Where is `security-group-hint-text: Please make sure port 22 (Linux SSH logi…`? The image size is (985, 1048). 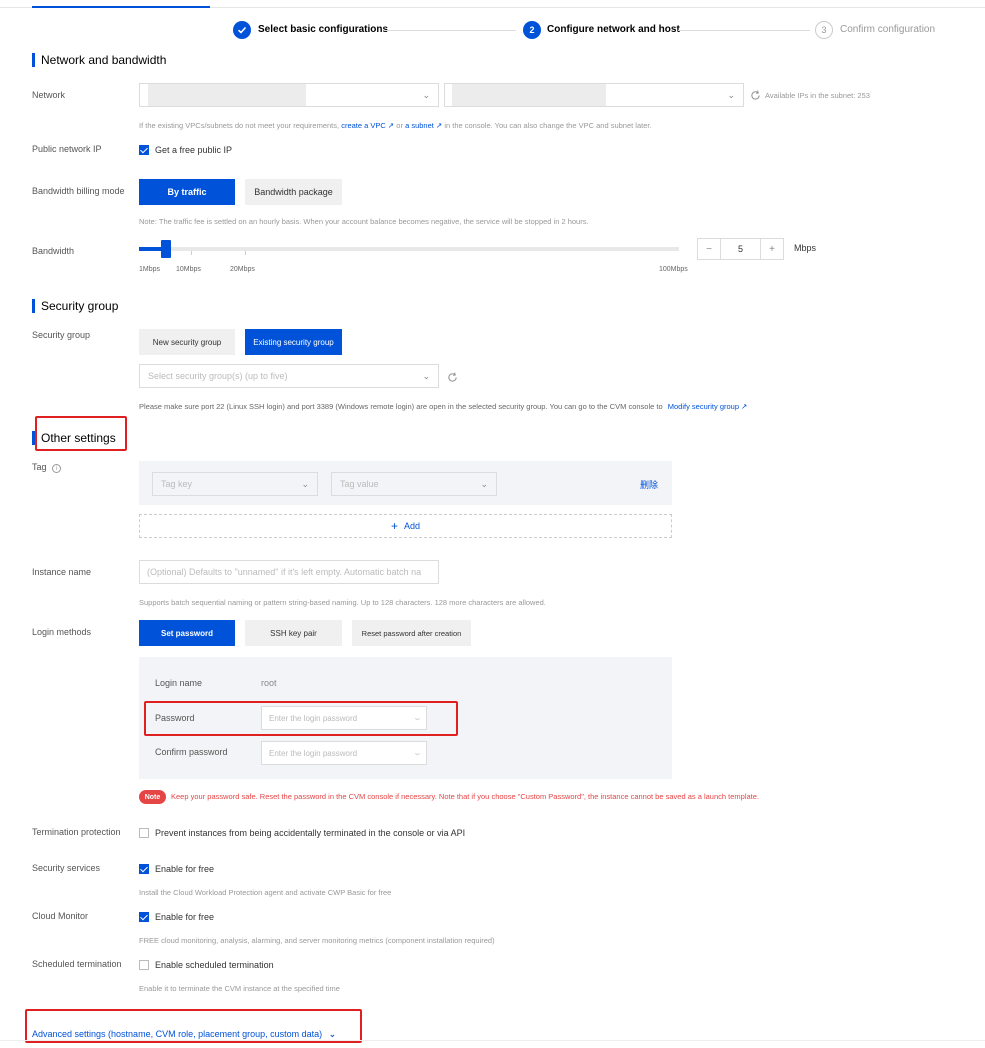 security-group-hint-text: Please make sure port 22 (Linux SSH logi… is located at coordinates (401, 406).